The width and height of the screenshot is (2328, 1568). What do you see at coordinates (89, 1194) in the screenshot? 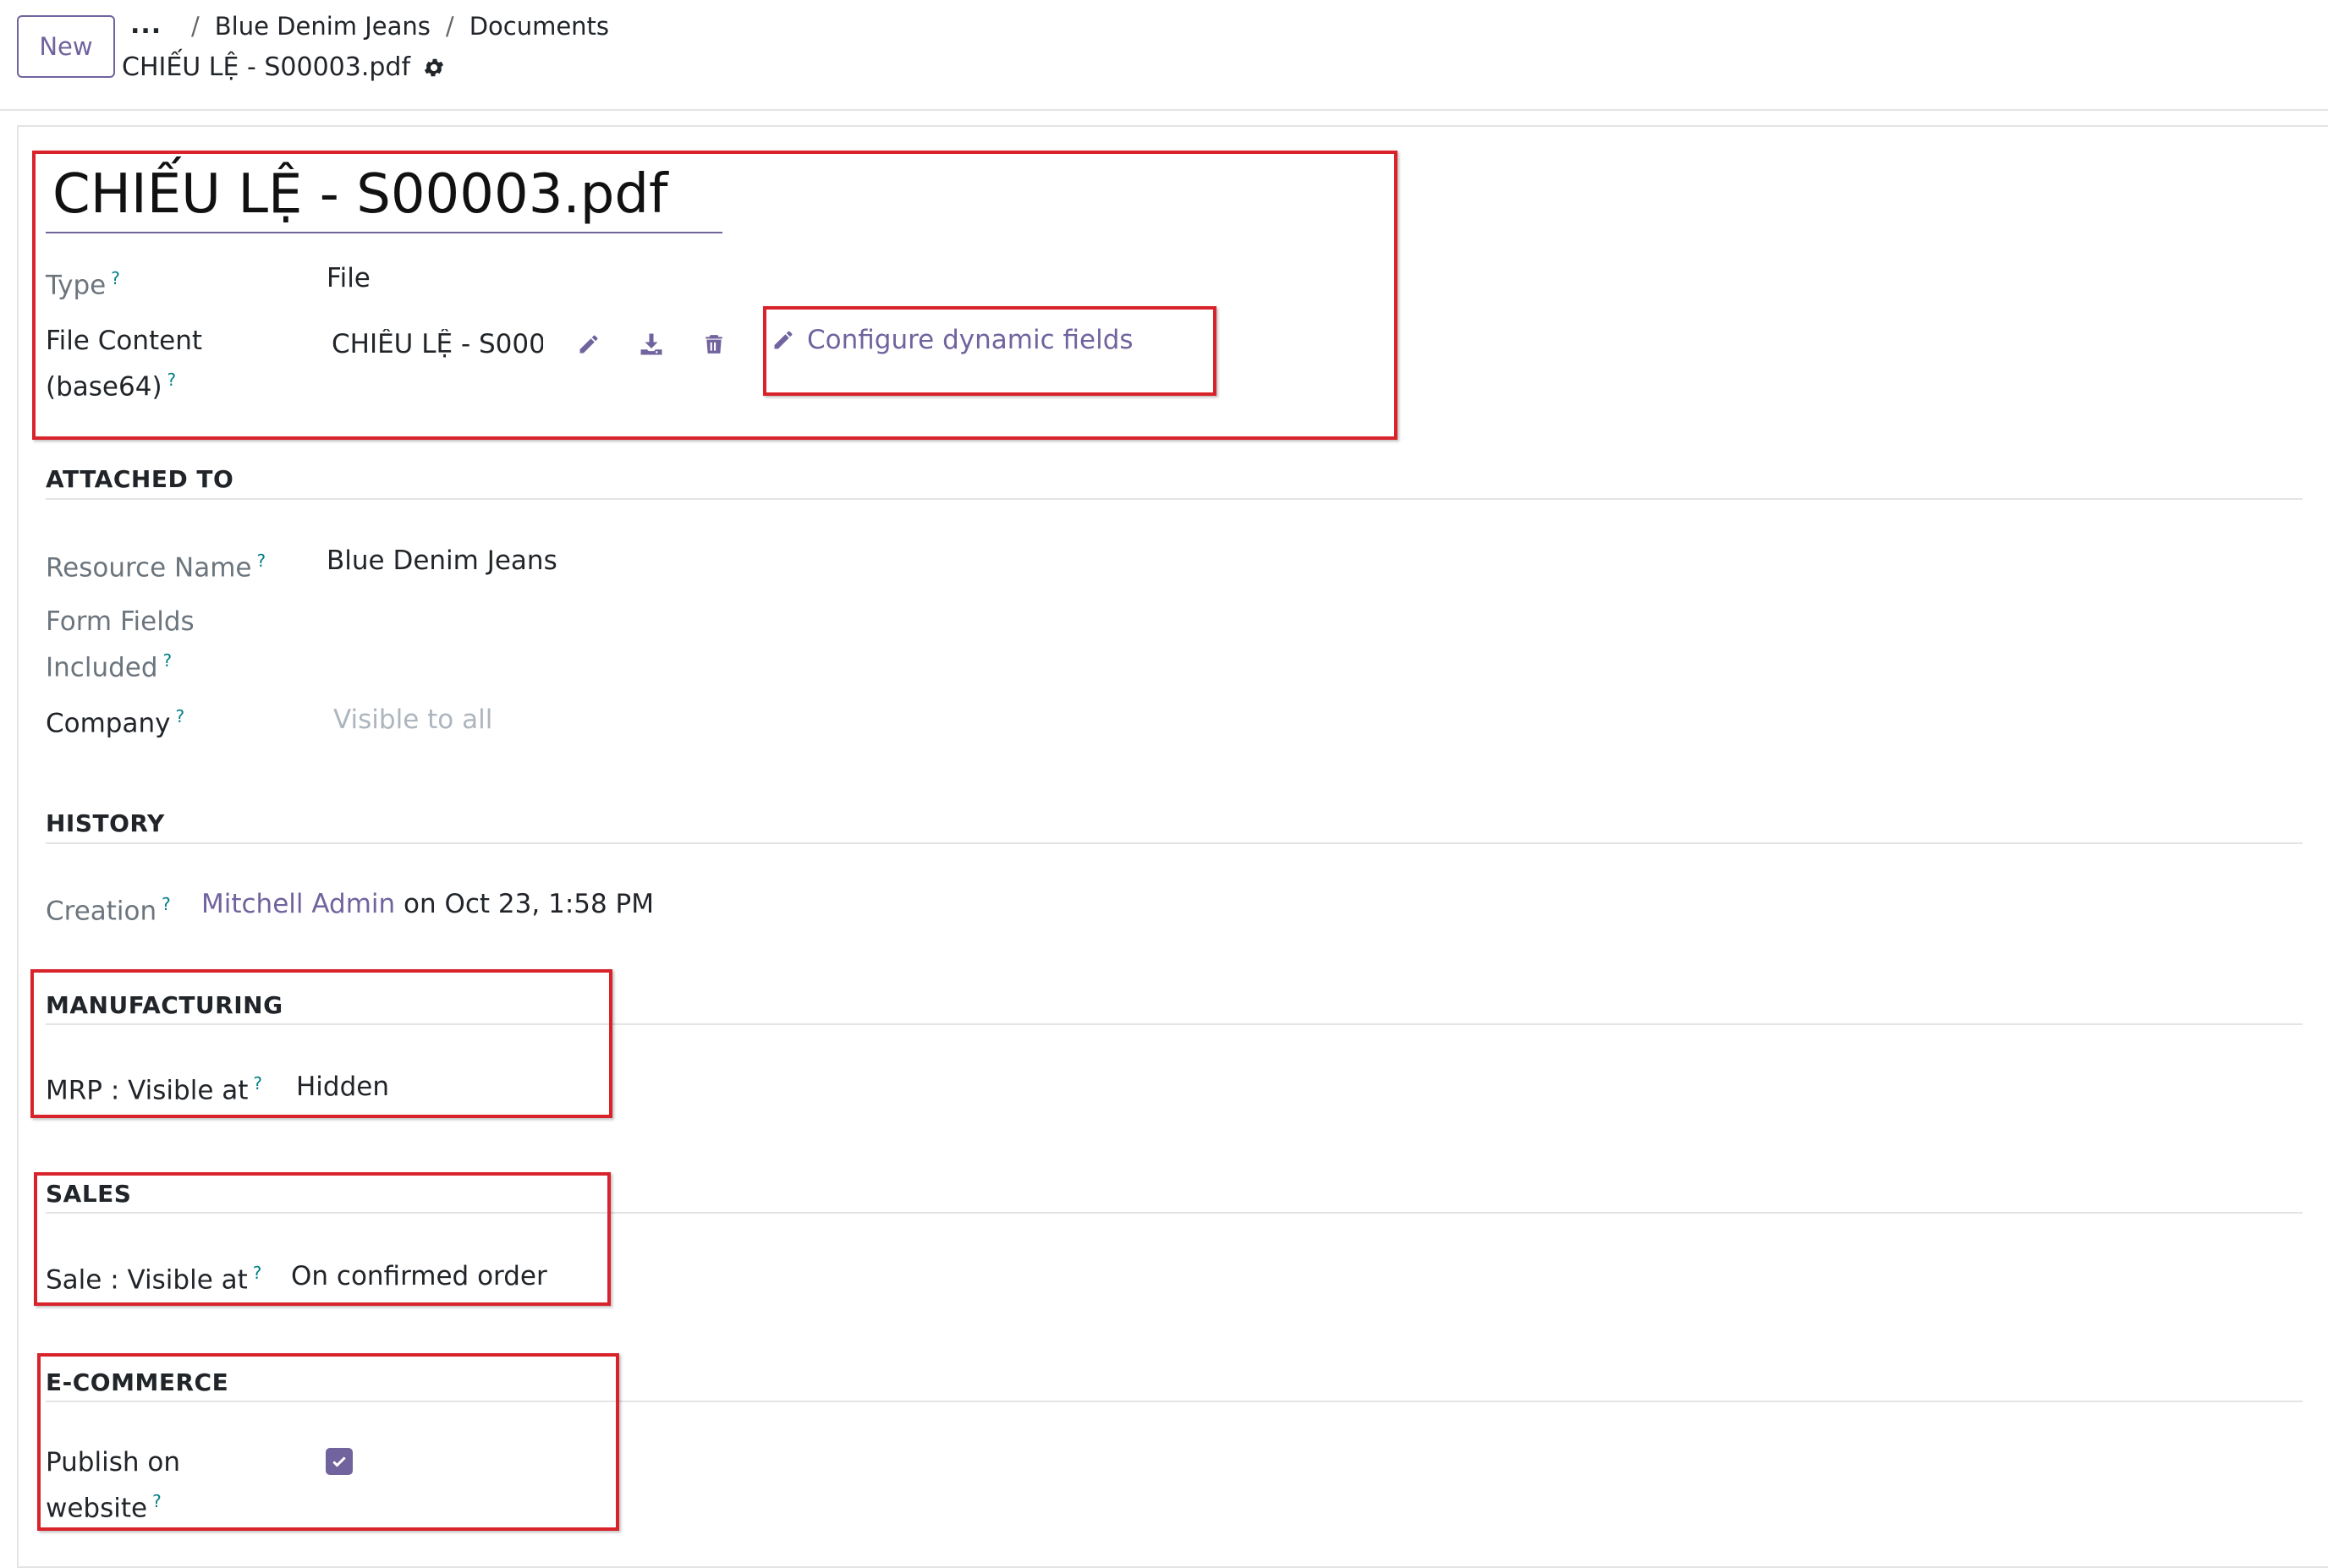
I see `section-title-sales: SALES` at bounding box center [89, 1194].